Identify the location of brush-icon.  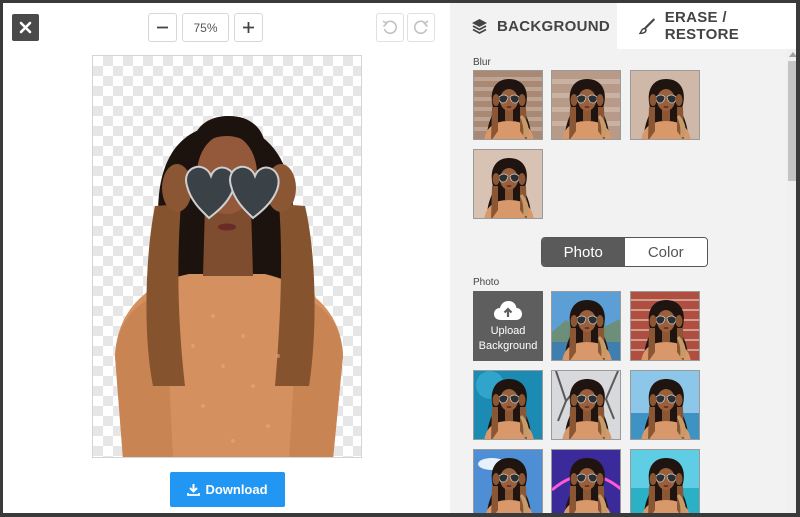
(647, 26).